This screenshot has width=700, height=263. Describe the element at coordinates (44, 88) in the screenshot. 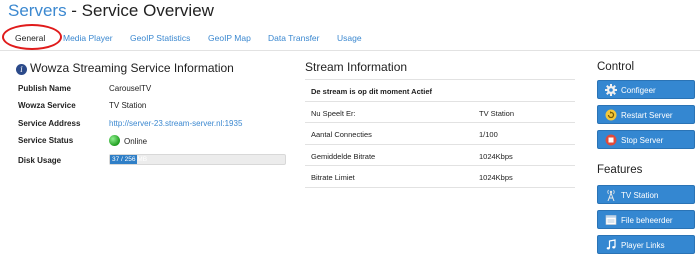

I see `publish-name-label: Publish Name` at that location.